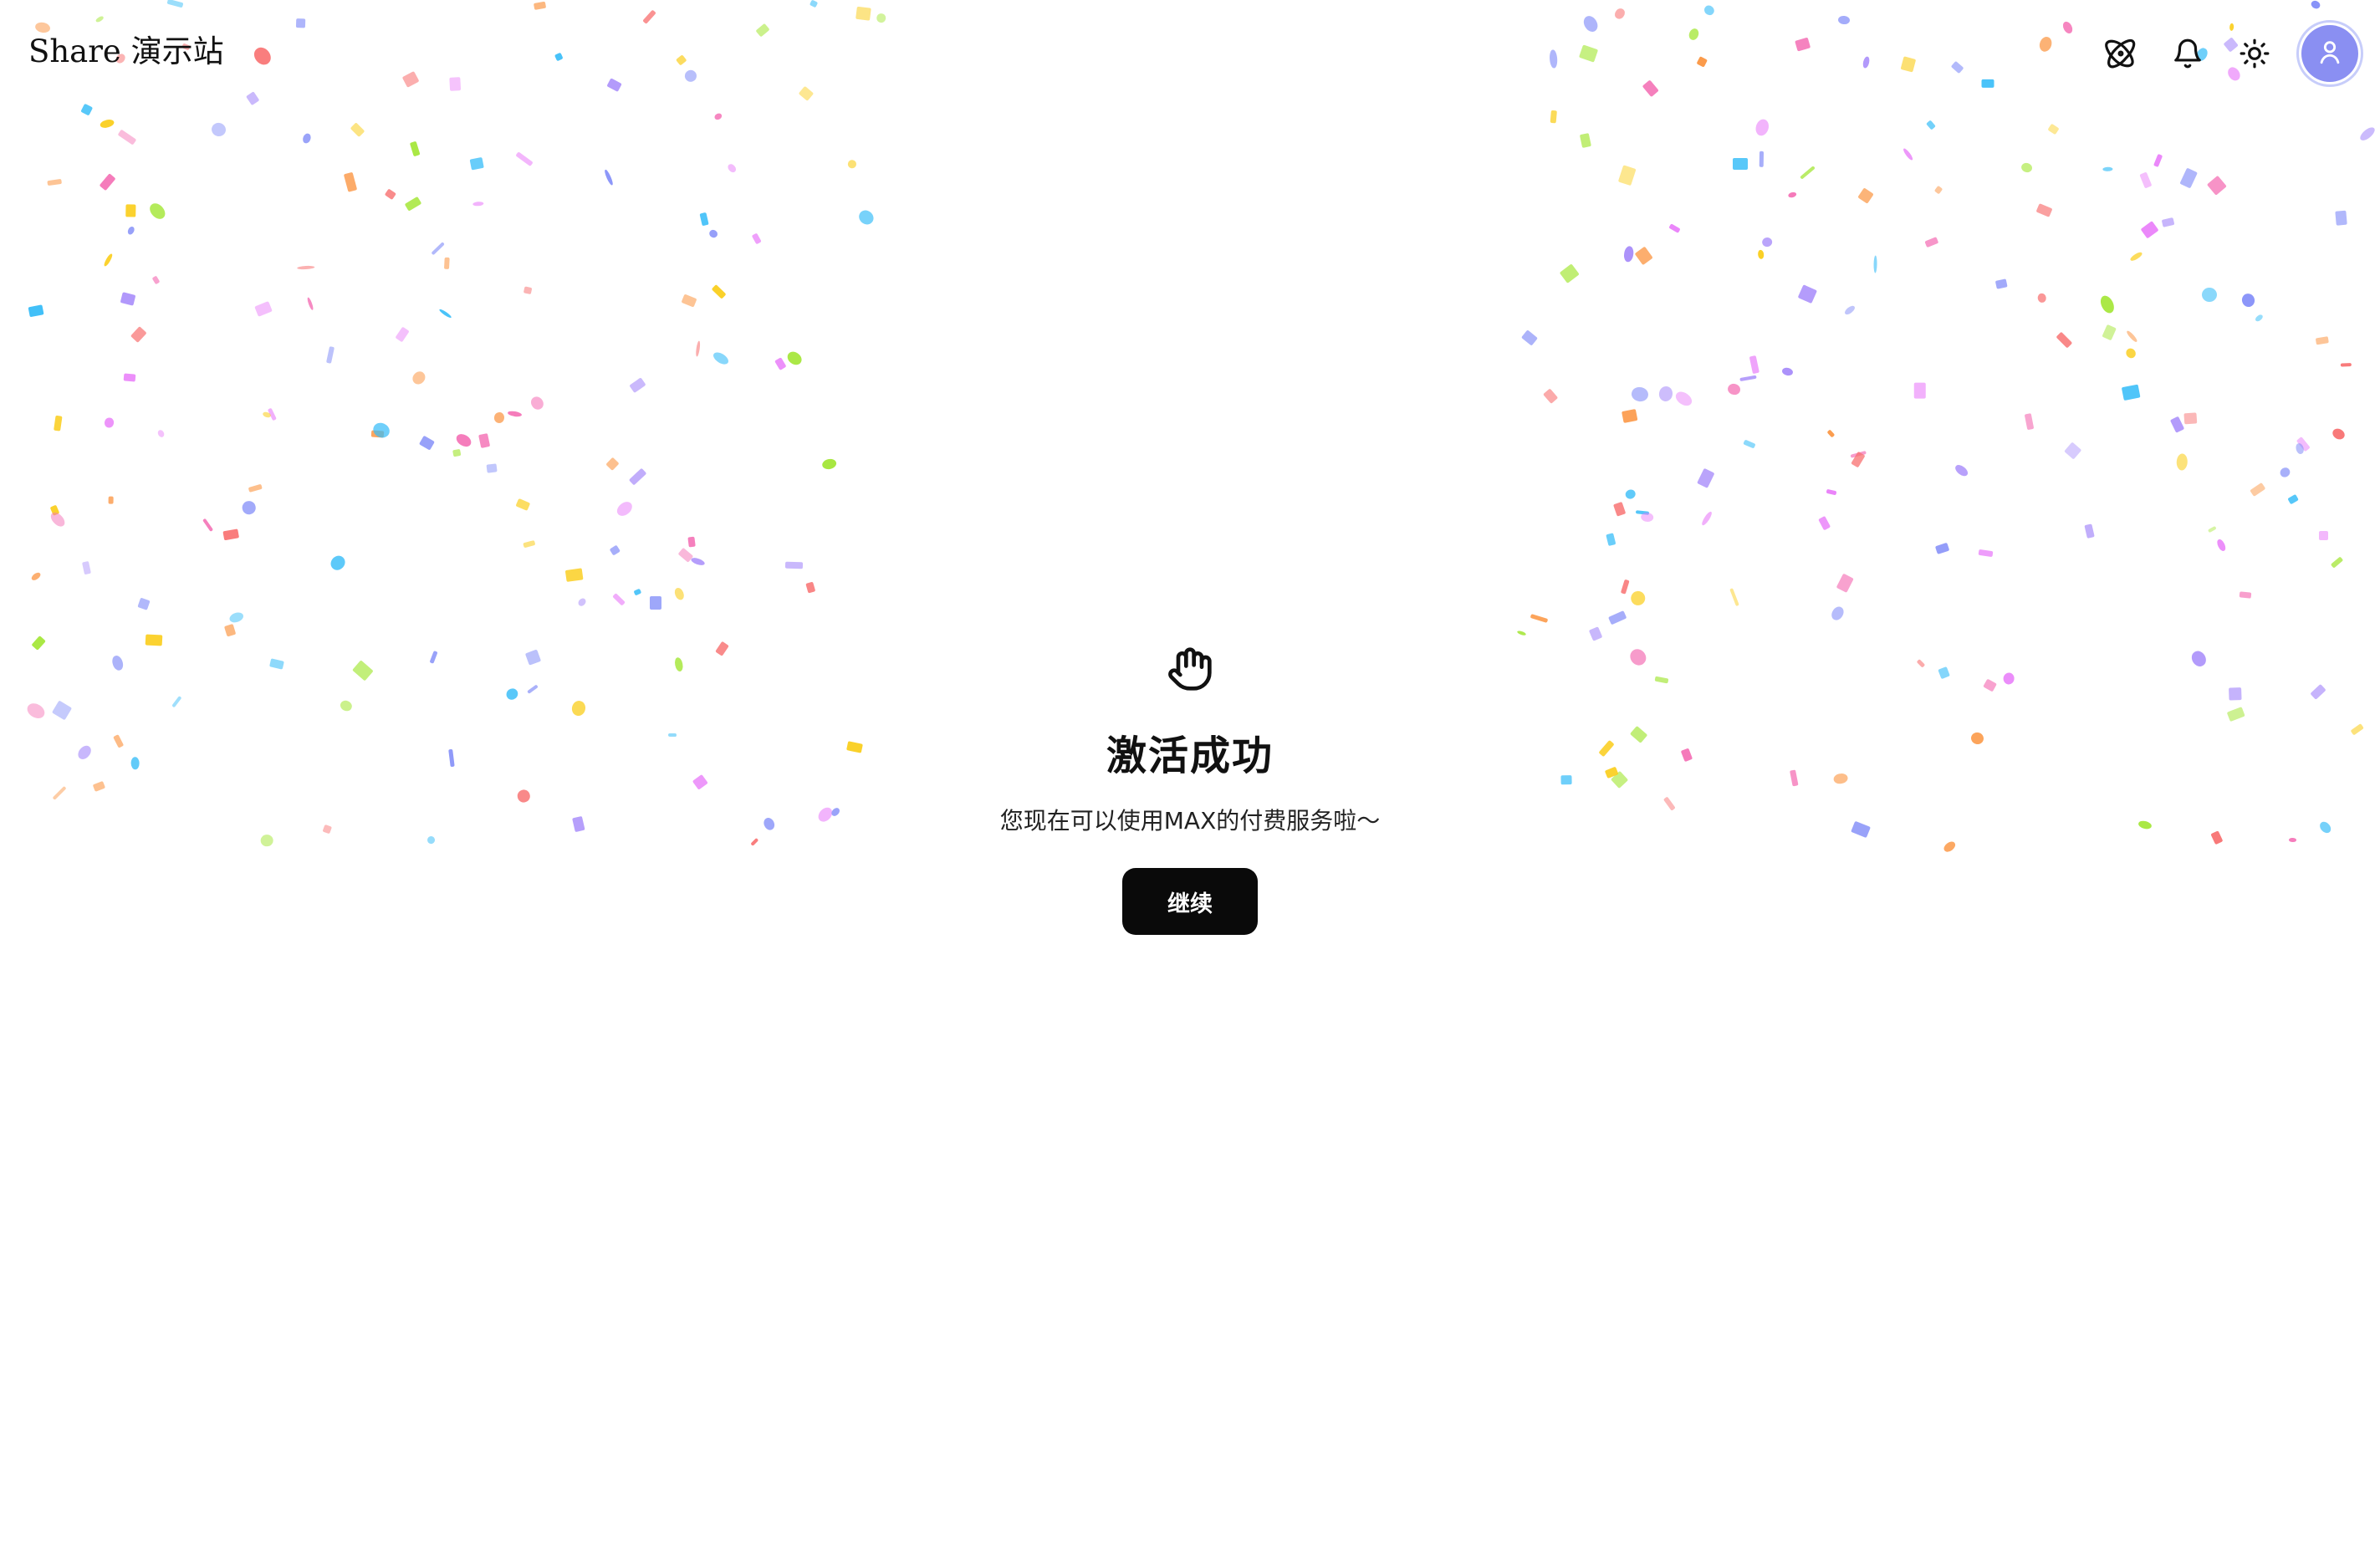 The image size is (2380, 1552). I want to click on user-icon, so click(2330, 53).